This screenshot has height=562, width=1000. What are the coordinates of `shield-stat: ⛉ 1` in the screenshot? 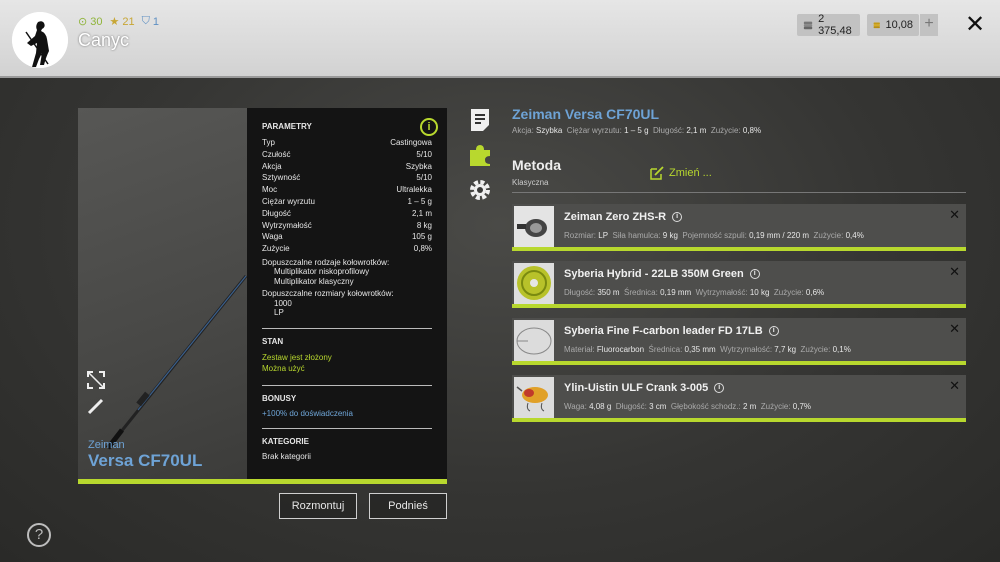 It's located at (150, 21).